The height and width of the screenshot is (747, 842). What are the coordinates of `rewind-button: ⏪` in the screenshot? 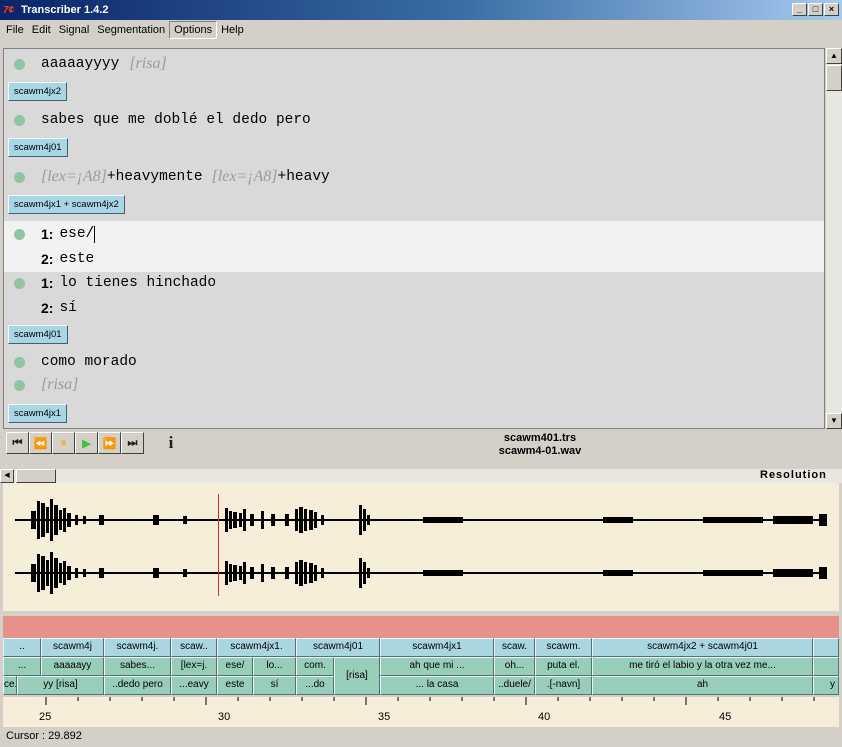 It's located at (40, 443).